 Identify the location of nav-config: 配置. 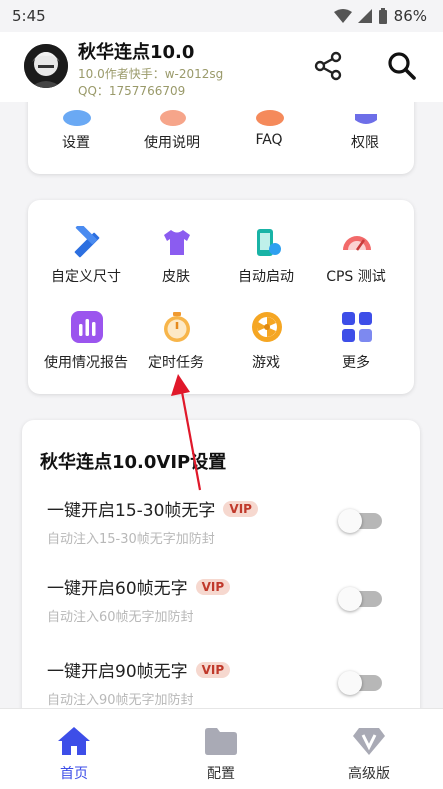
(221, 749).